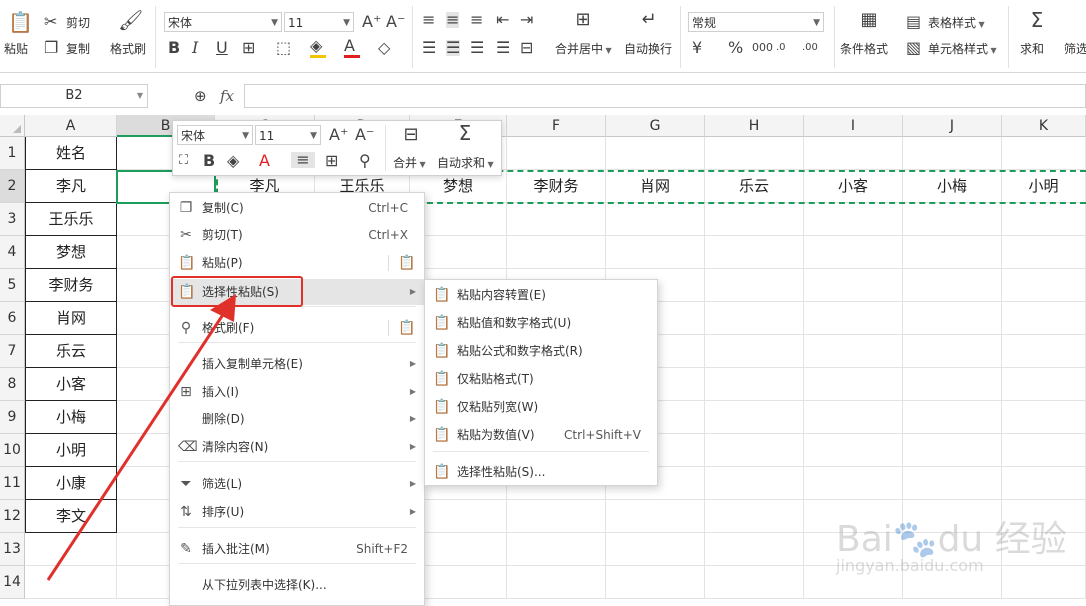 This screenshot has width=1086, height=606. I want to click on arrow-line, so click(138, 443).